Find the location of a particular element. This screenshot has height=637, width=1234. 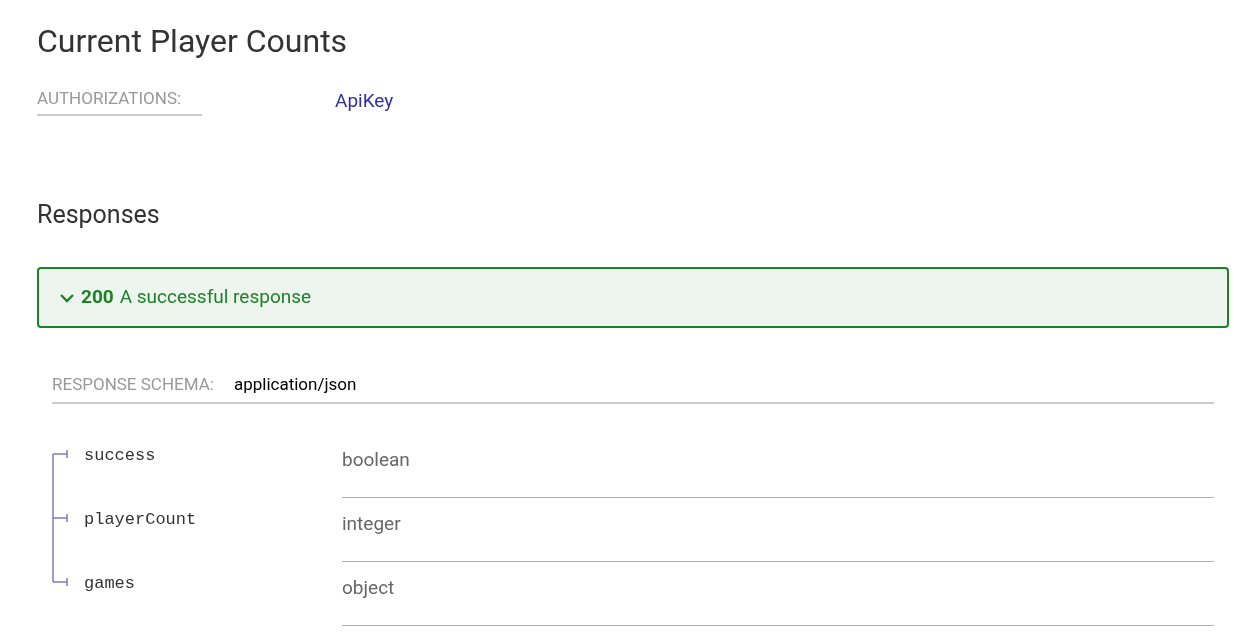

tree-connector-icon is located at coordinates (61, 473).